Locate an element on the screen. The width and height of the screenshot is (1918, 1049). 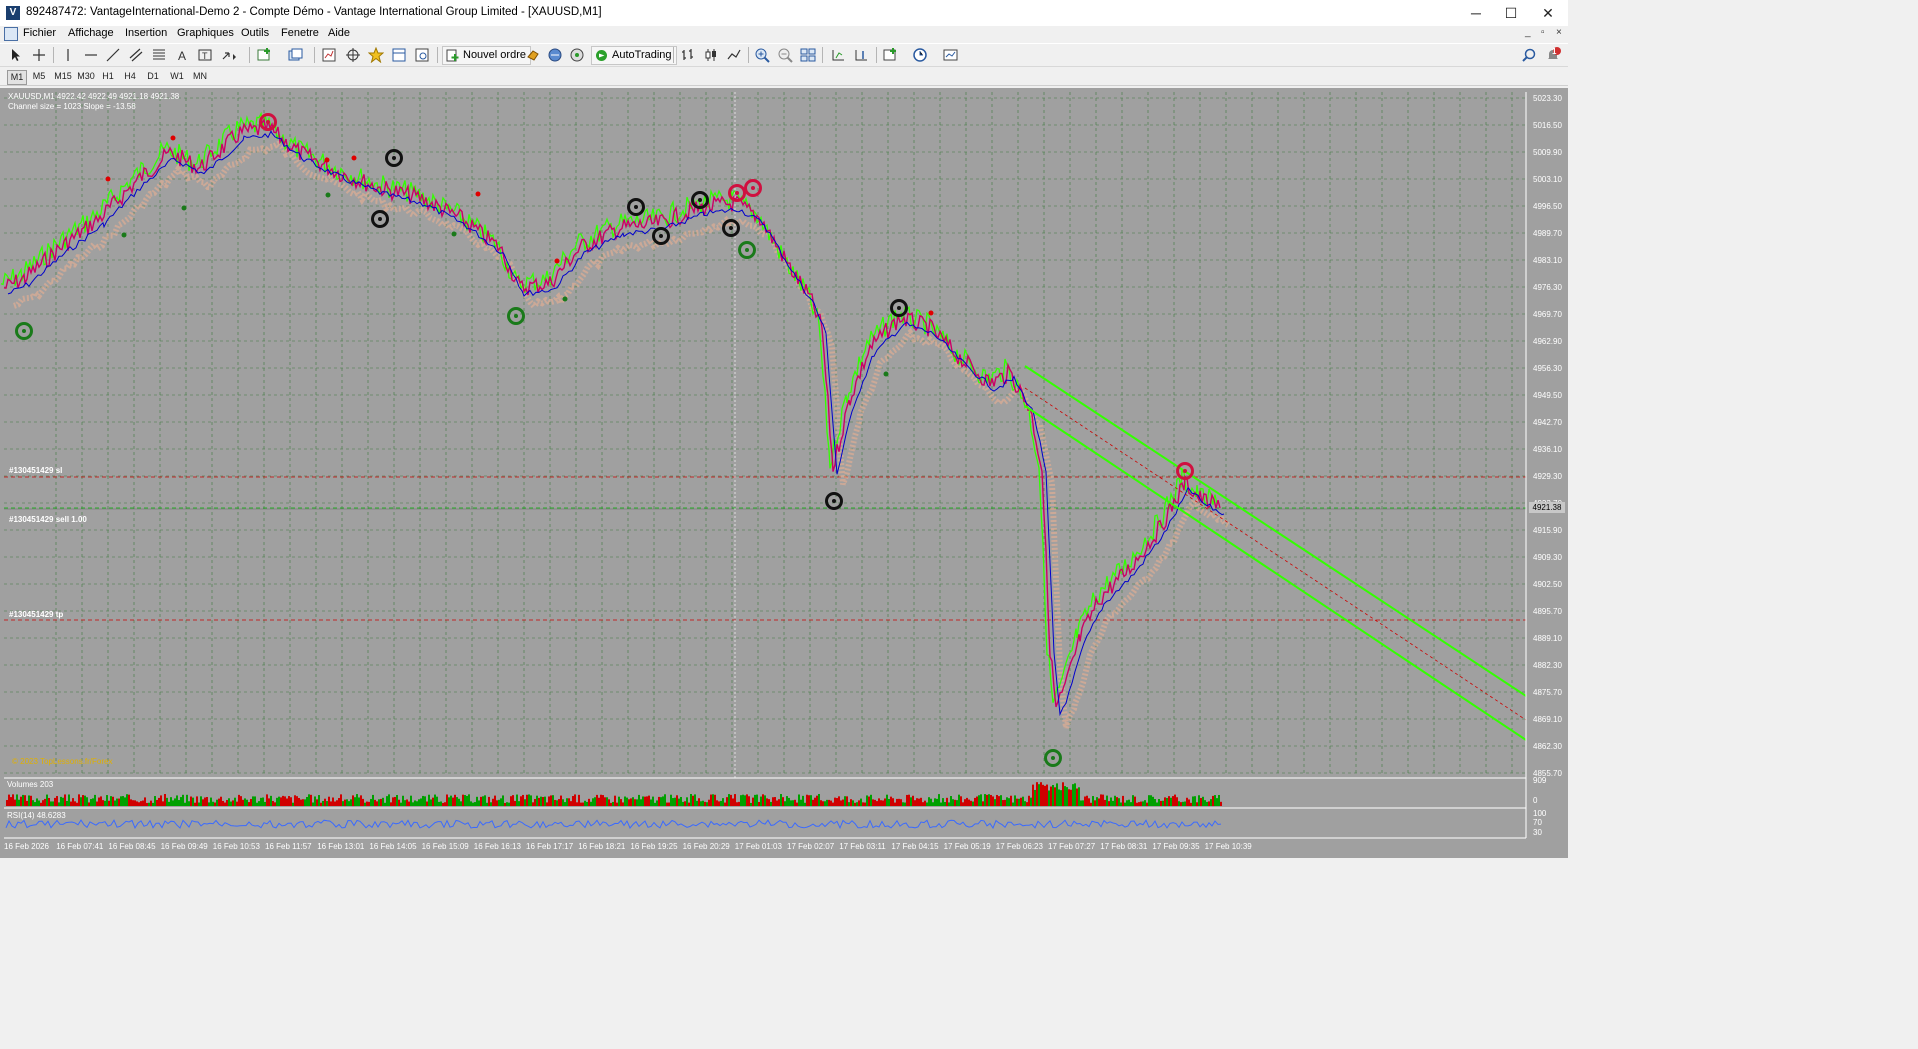
timeframe-h1: H1 is located at coordinates (108, 76).